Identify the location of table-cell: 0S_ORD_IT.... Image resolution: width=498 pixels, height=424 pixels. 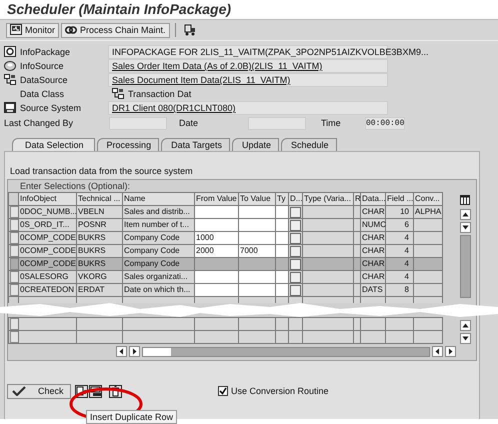
(45, 224).